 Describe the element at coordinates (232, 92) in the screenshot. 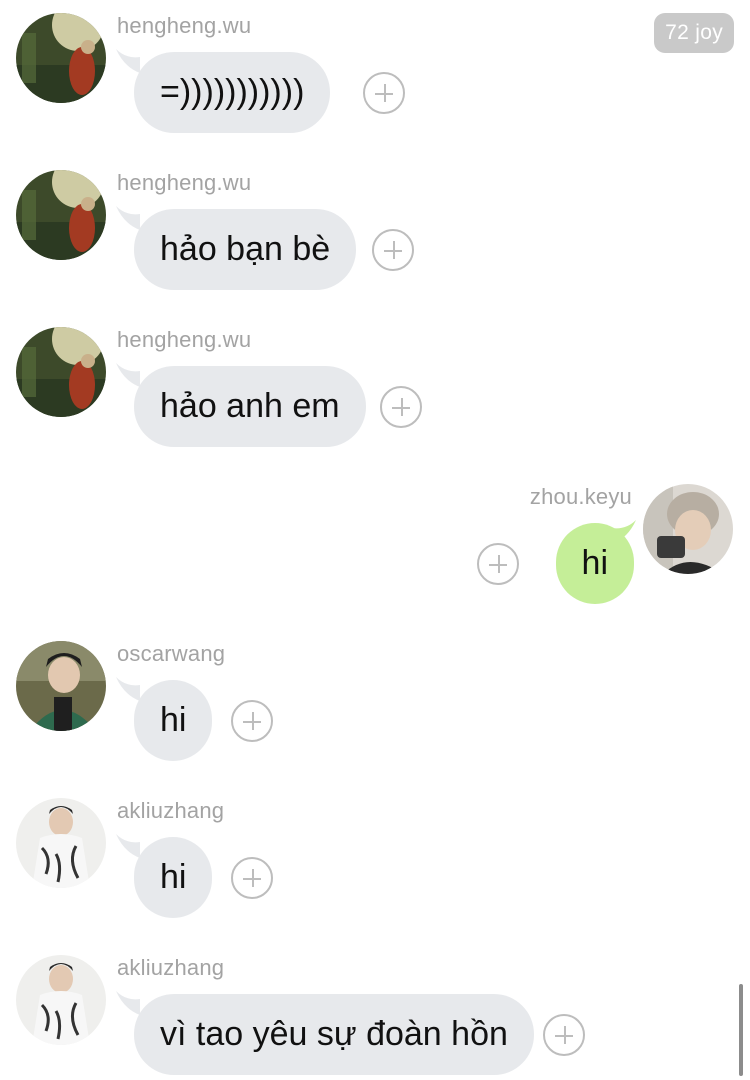

I see `message-bubble: =)))))))))))` at that location.